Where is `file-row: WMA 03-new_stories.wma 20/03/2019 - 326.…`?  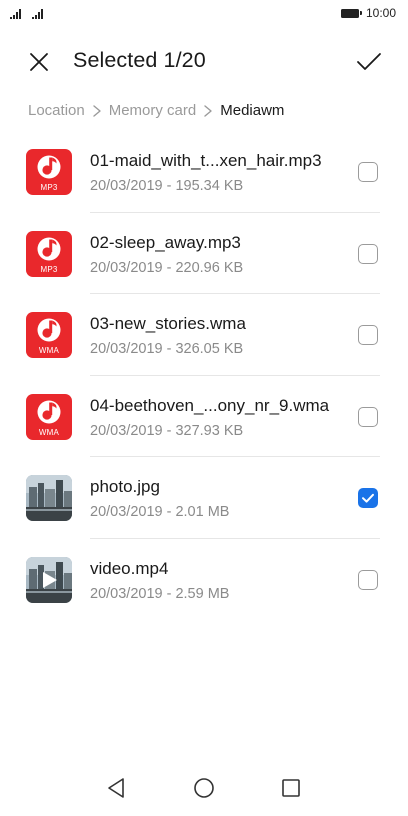
file-row: WMA 03-new_stories.wma 20/03/2019 - 326.… is located at coordinates (204, 335).